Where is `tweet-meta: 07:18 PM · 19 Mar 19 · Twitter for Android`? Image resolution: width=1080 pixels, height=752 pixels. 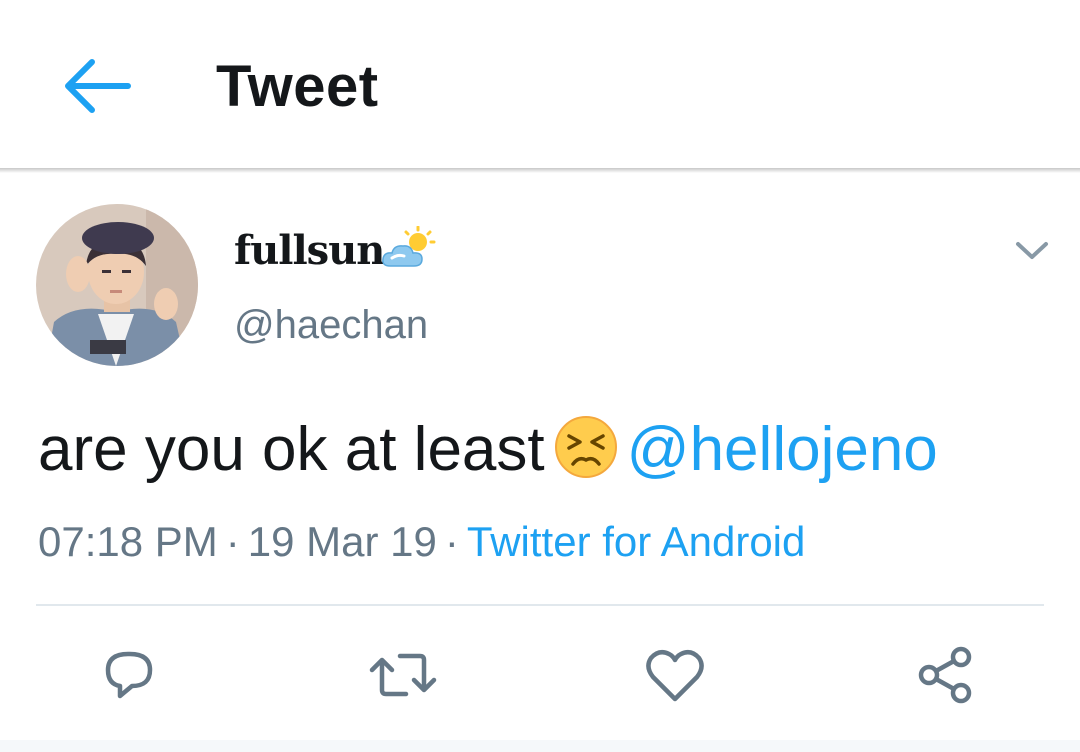 tweet-meta: 07:18 PM · 19 Mar 19 · Twitter for Android is located at coordinates (421, 542).